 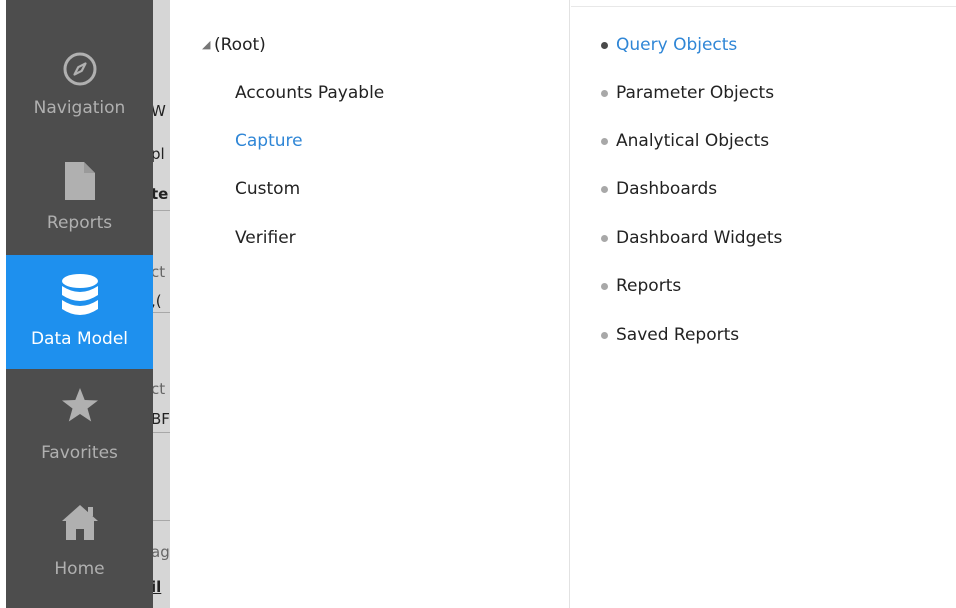 I want to click on object-type-parameter-objects: Parameter Objects, so click(x=687, y=93).